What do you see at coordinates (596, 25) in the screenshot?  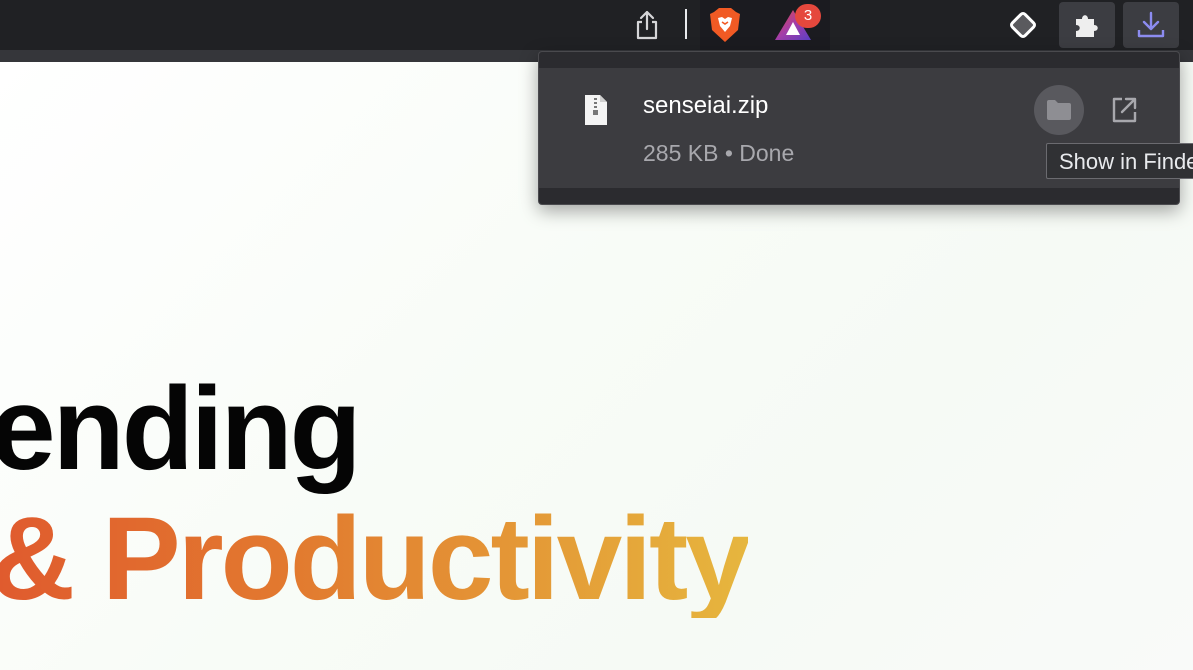 I see `browser-toolbar: 3` at bounding box center [596, 25].